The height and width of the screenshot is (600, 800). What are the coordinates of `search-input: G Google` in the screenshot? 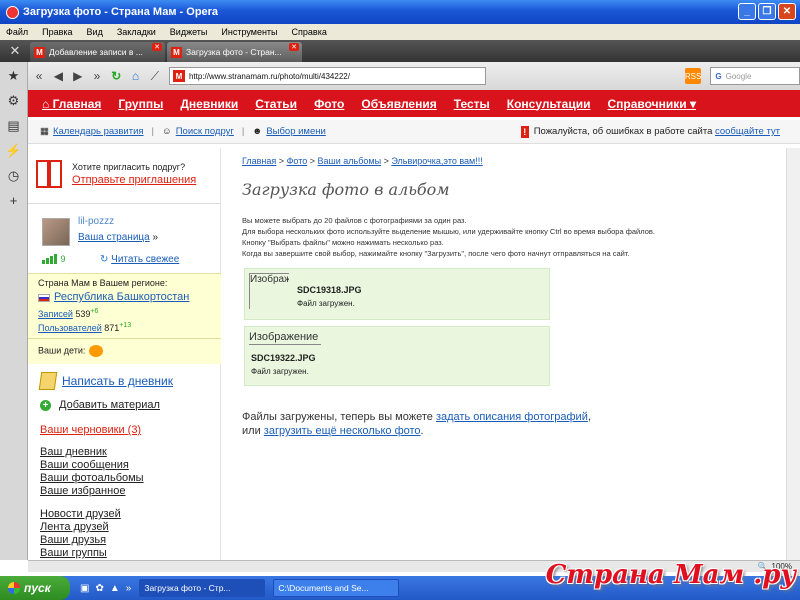 It's located at (755, 76).